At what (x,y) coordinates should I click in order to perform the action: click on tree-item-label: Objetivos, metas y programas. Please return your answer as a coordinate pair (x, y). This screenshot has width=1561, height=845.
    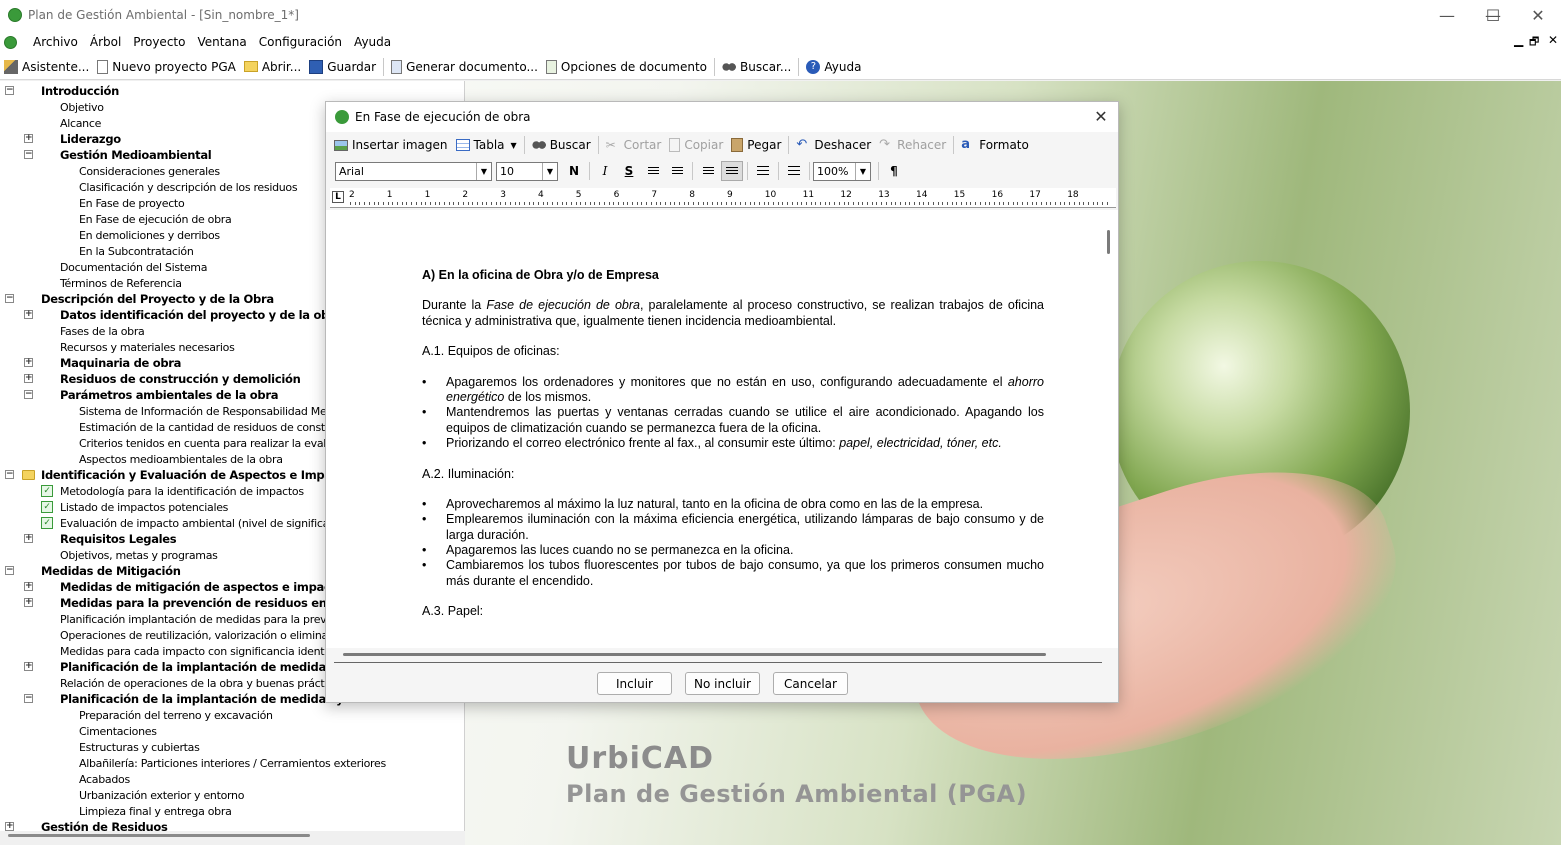
    Looking at the image, I should click on (139, 555).